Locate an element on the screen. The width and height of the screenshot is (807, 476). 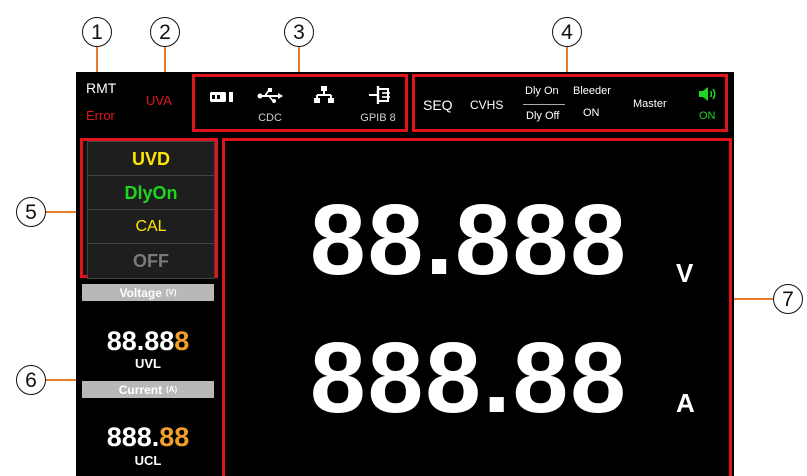
usb-host-icon is located at coordinates (221, 97).